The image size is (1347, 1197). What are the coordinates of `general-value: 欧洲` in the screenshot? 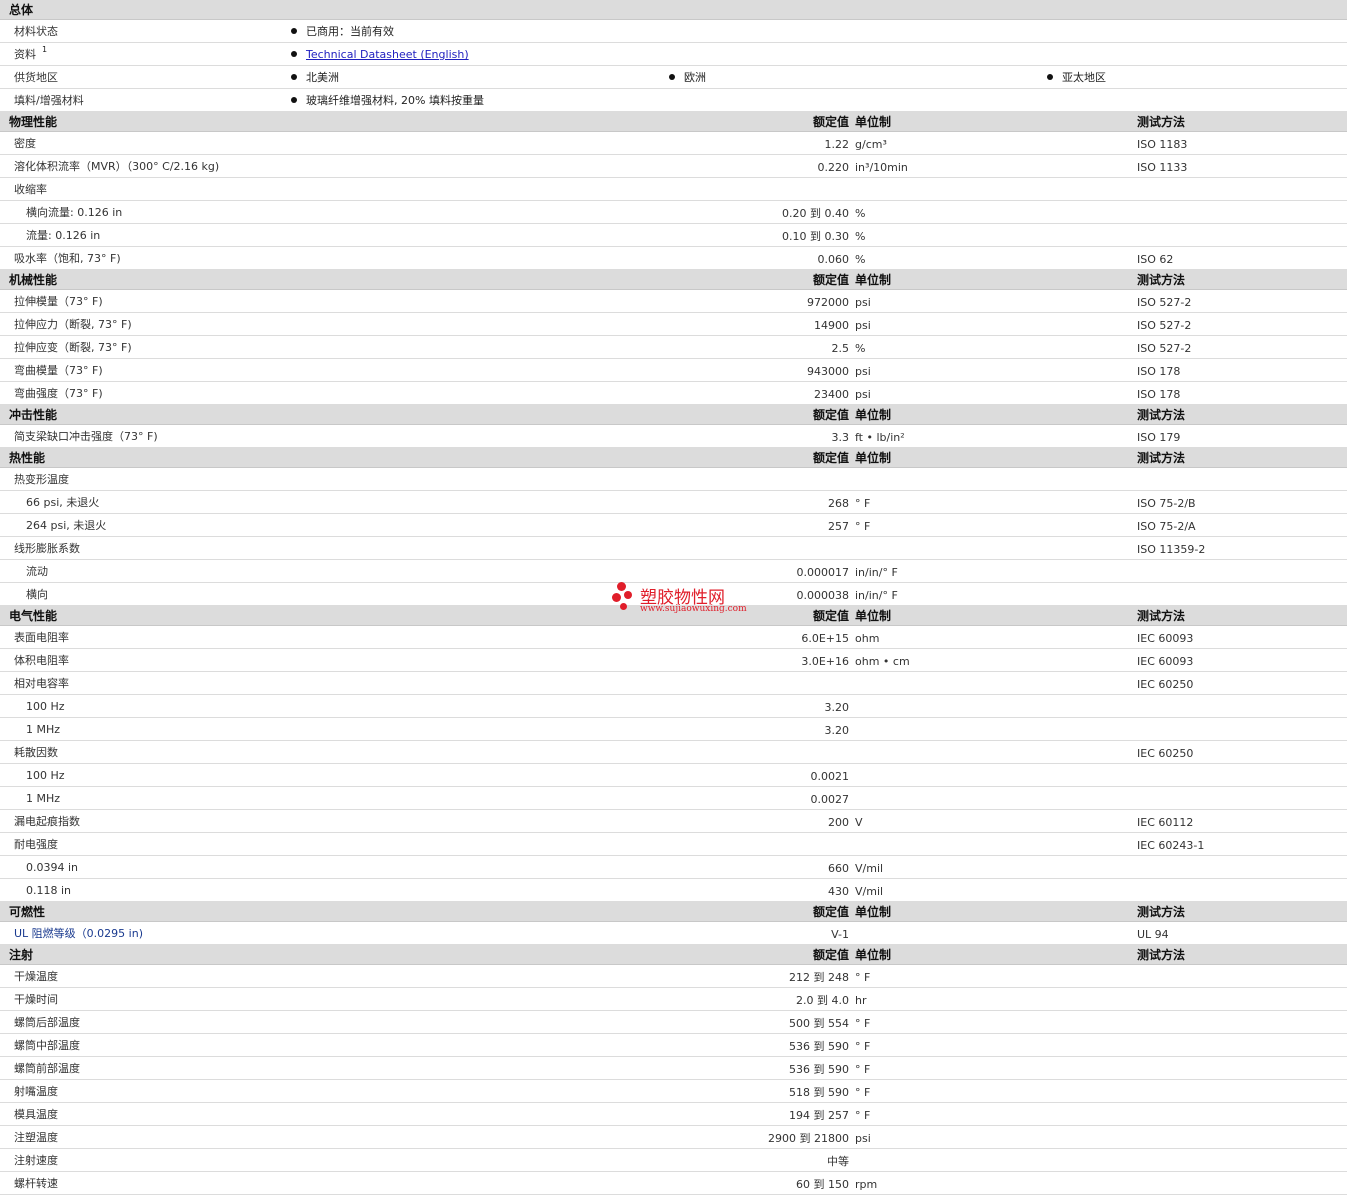 It's located at (695, 77).